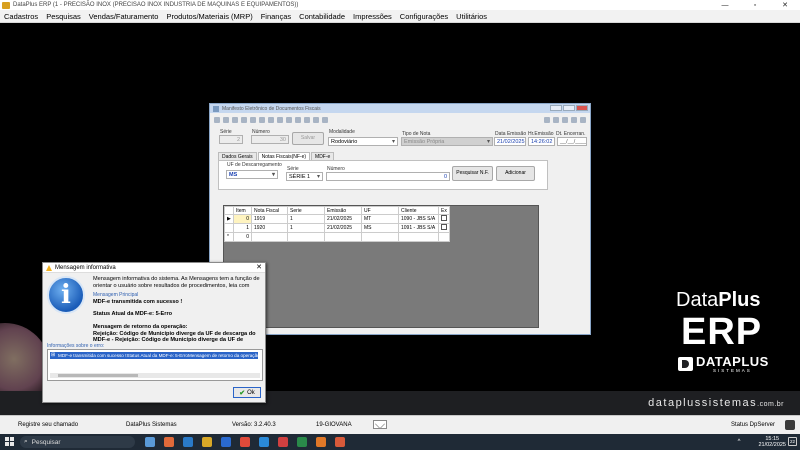 The height and width of the screenshot is (450, 800). What do you see at coordinates (739, 442) in the screenshot?
I see `chevron-up-icon: ^` at bounding box center [739, 442].